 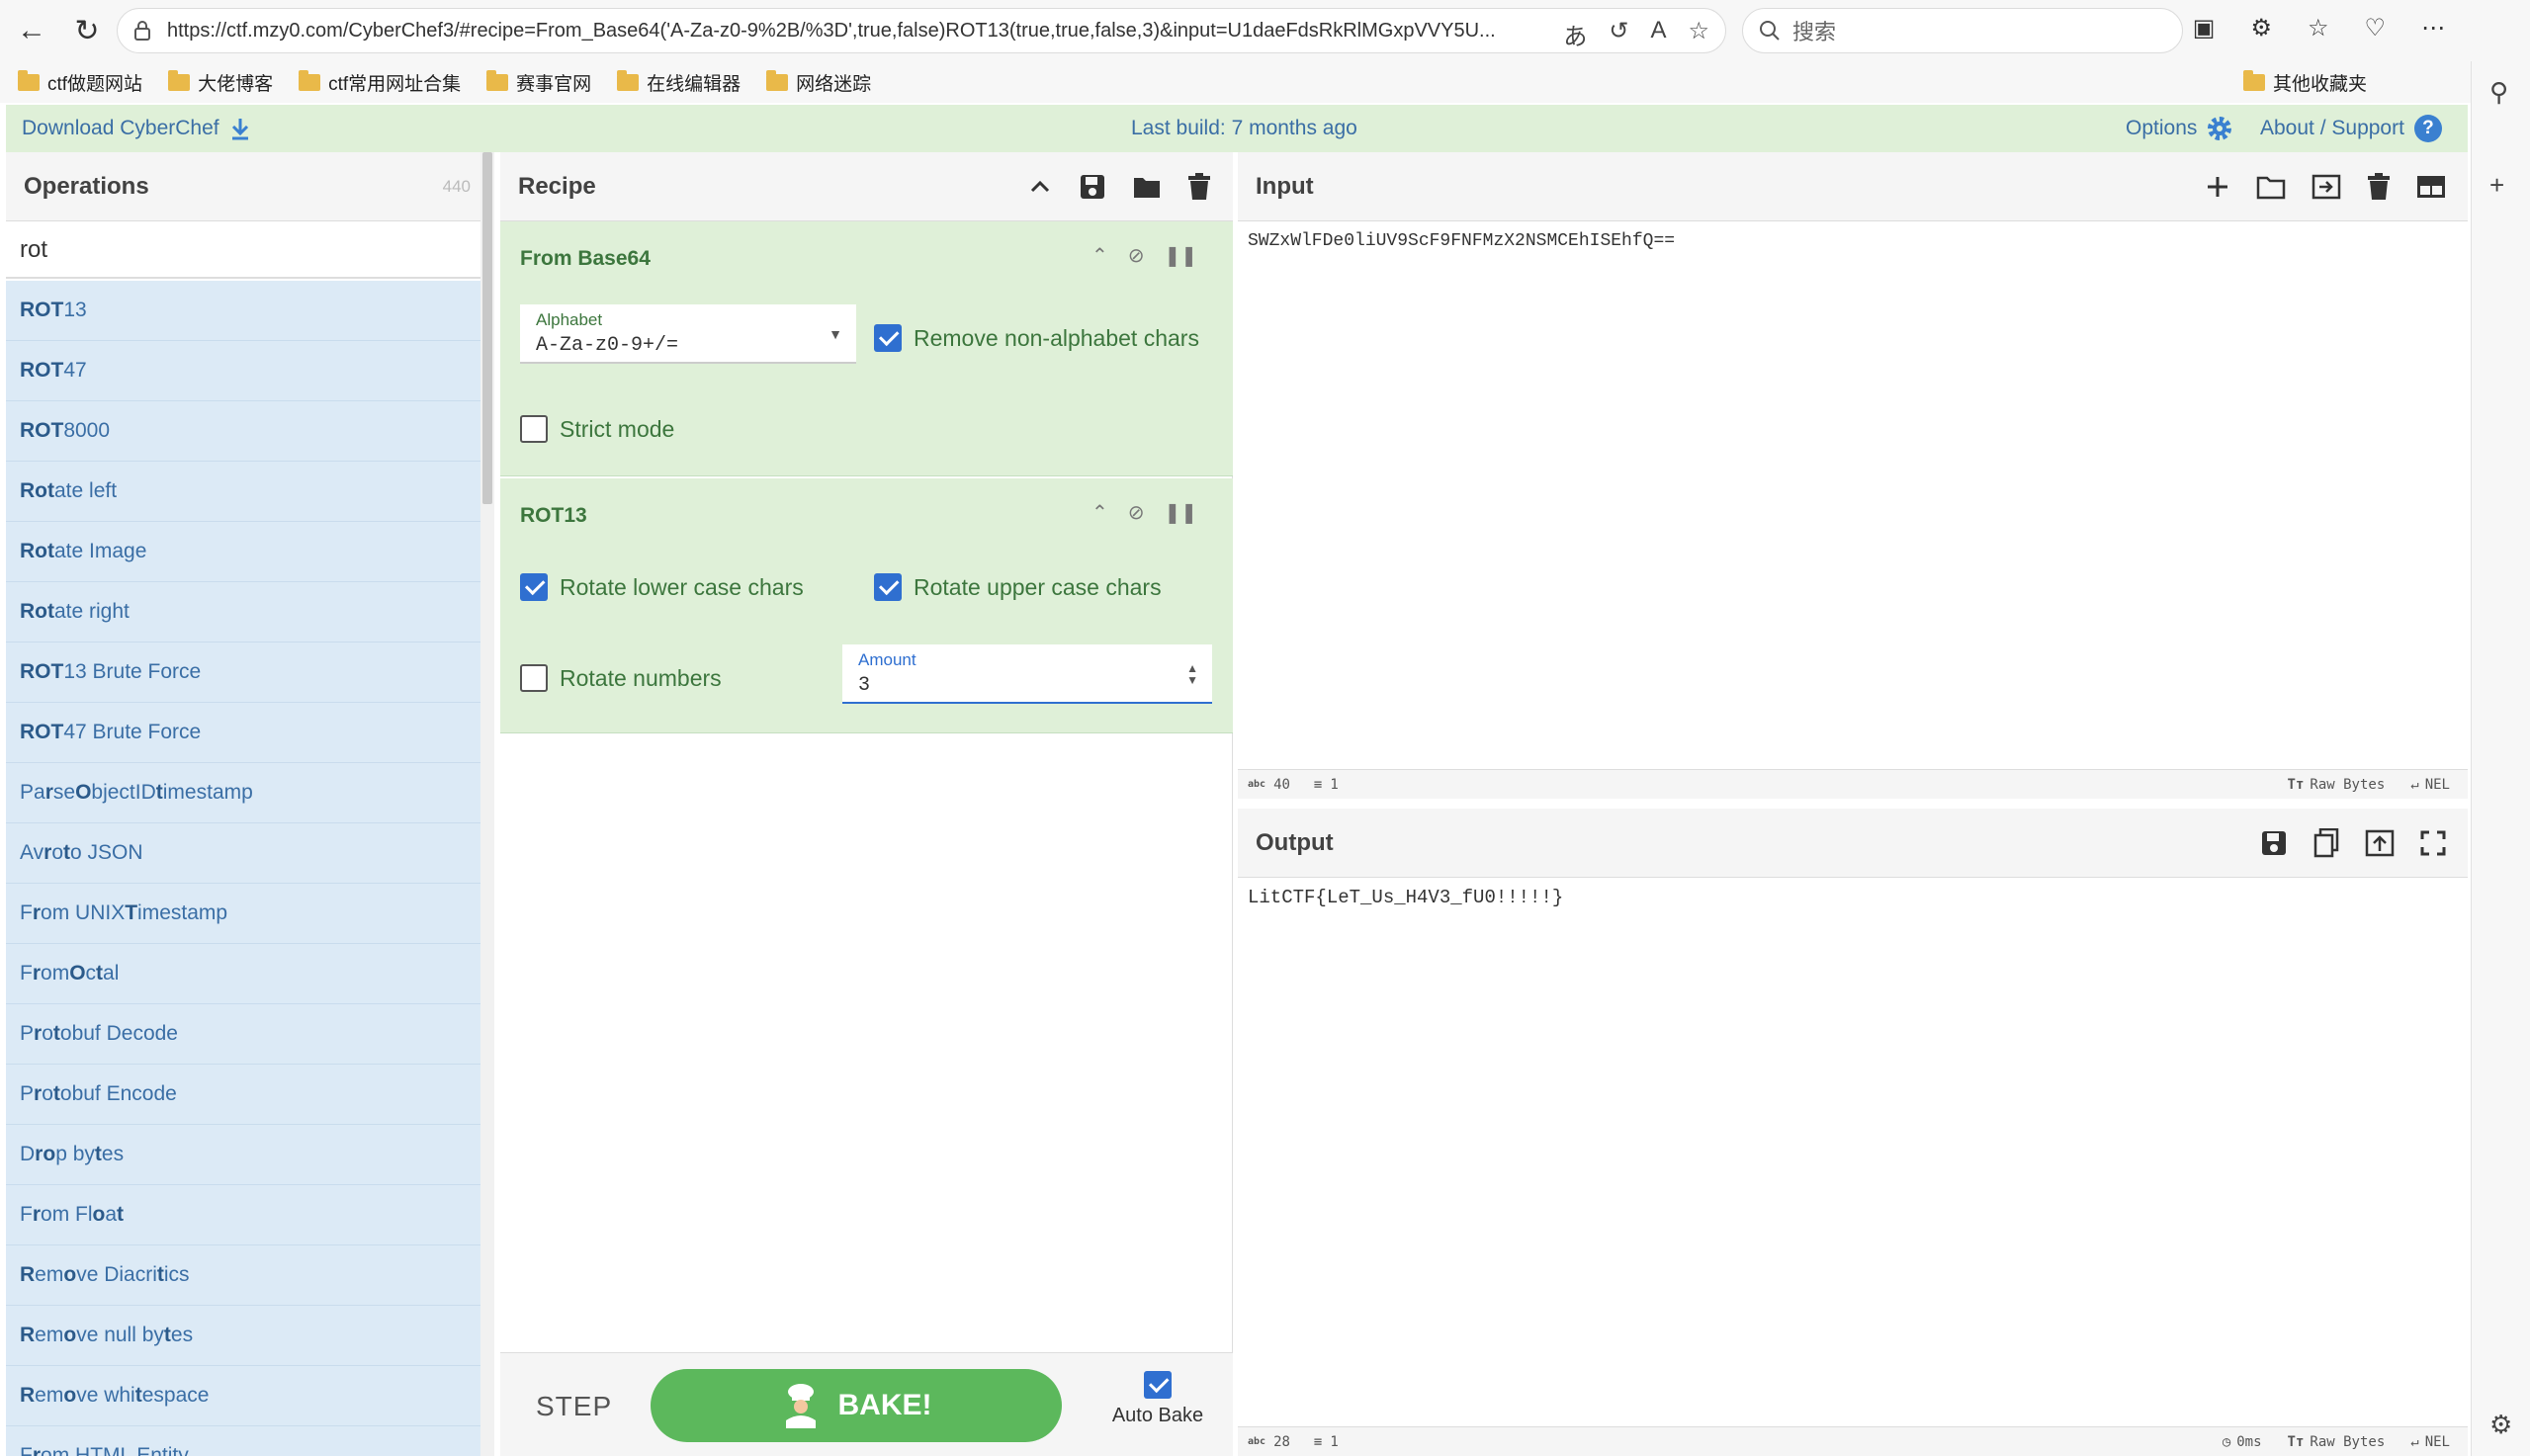 I want to click on output-eol: ↵ NEL, so click(x=2430, y=1442).